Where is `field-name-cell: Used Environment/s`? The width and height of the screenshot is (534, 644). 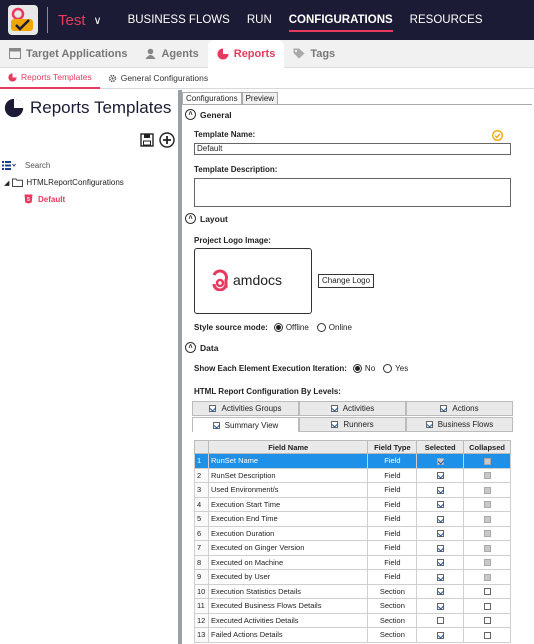
field-name-cell: Used Environment/s is located at coordinates (288, 490).